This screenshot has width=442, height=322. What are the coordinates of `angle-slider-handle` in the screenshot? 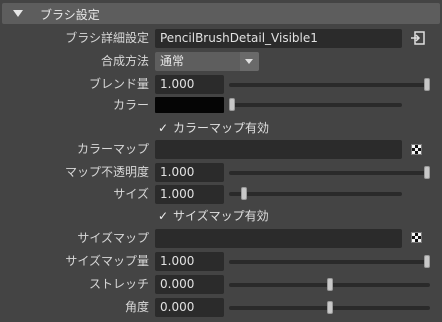 It's located at (329, 307).